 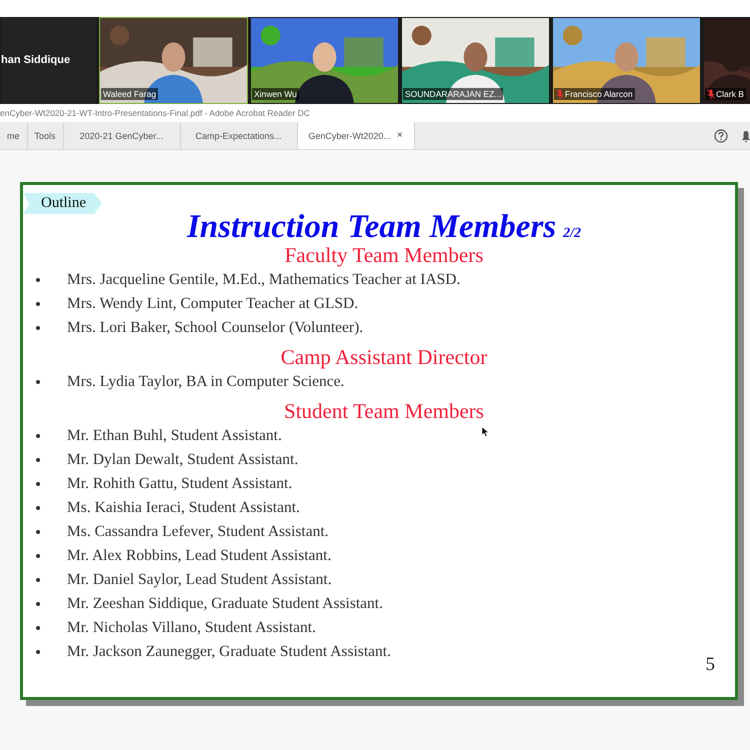 I want to click on member-entry: Mrs. Lydia Taylor, BA in Computer Science., so click(x=205, y=382).